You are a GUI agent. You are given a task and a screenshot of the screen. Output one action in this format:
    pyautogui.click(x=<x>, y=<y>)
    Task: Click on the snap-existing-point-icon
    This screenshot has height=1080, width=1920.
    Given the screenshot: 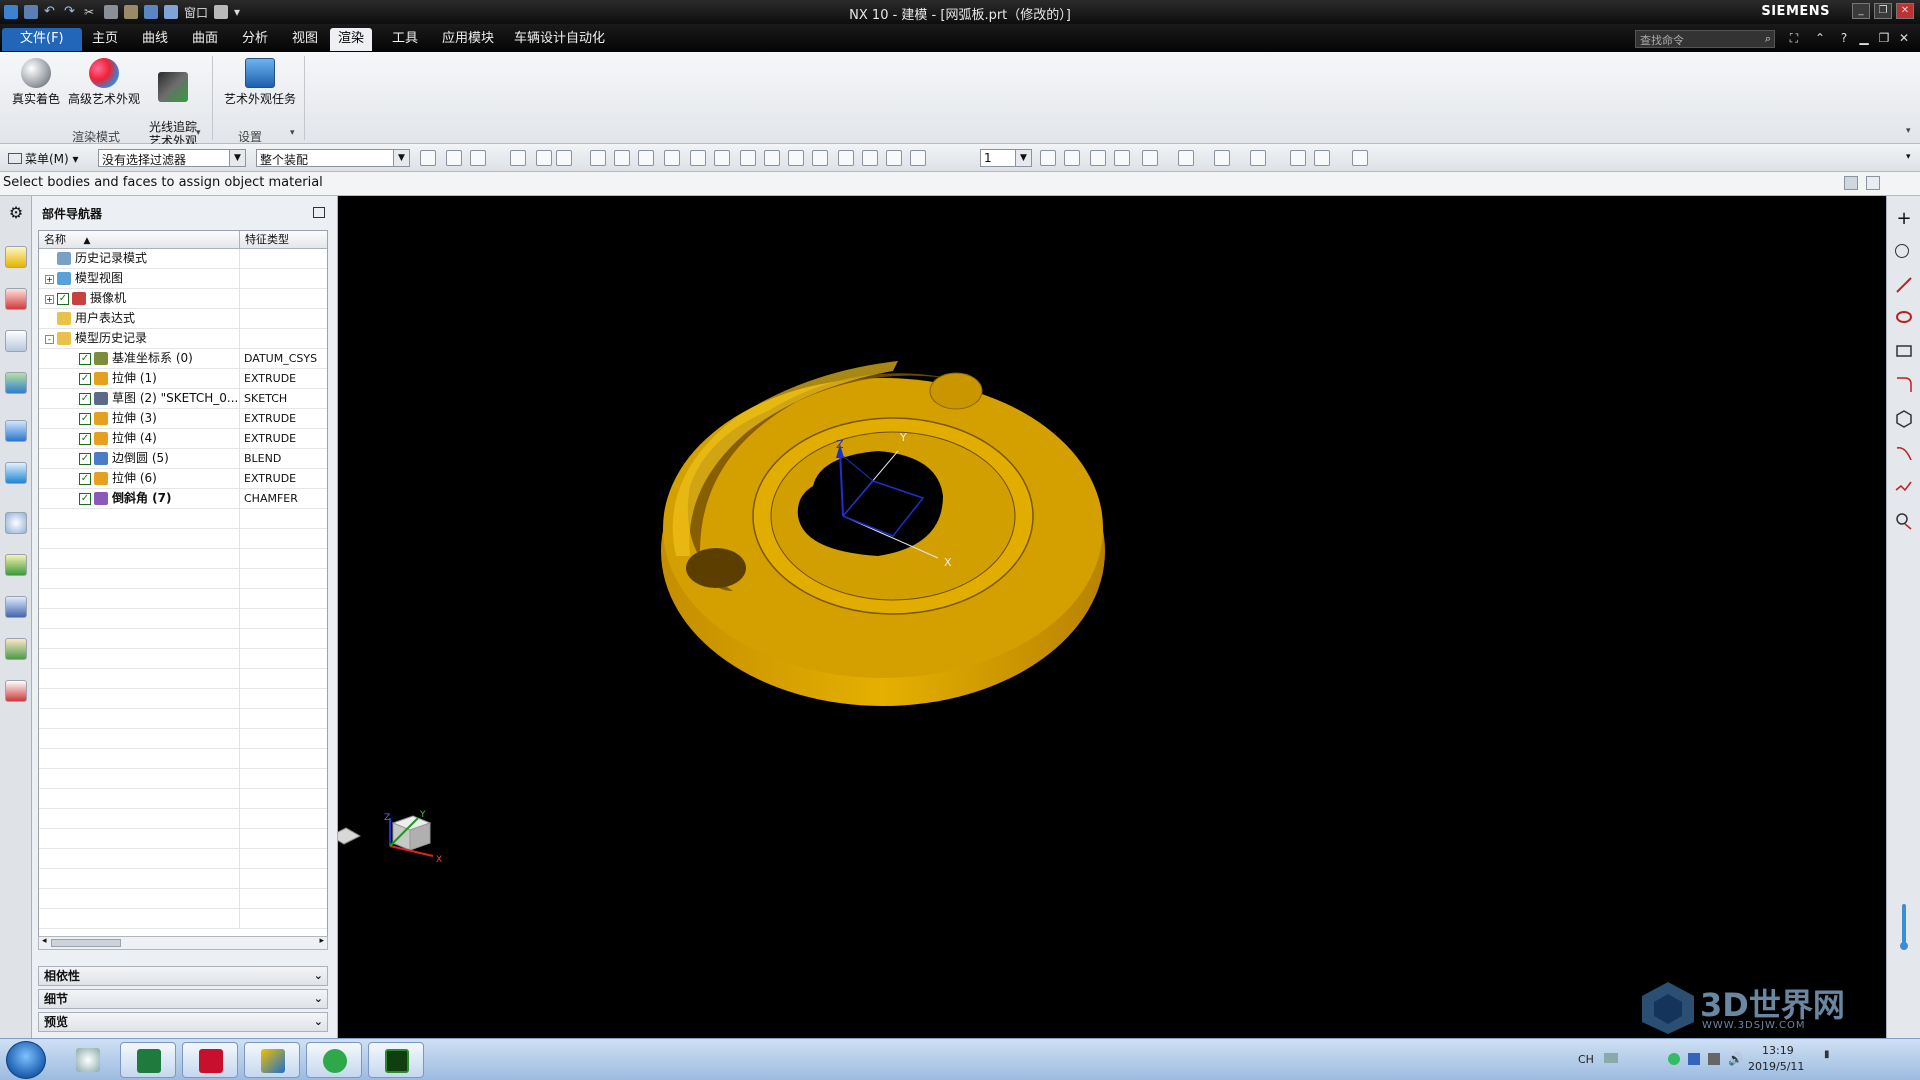 What is the action you would take?
    pyautogui.click(x=846, y=158)
    